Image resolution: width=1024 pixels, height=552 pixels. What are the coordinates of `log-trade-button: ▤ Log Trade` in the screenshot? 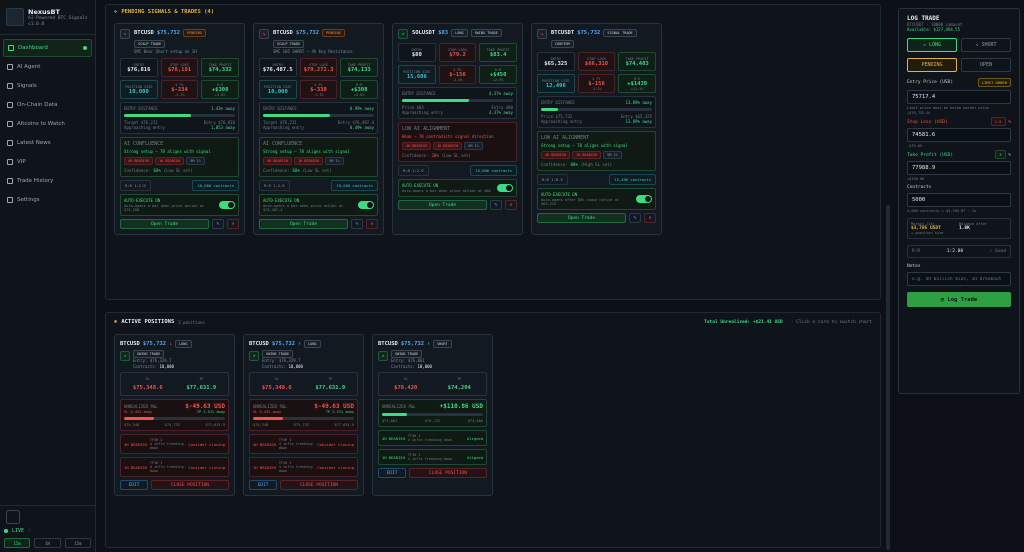 It's located at (959, 299).